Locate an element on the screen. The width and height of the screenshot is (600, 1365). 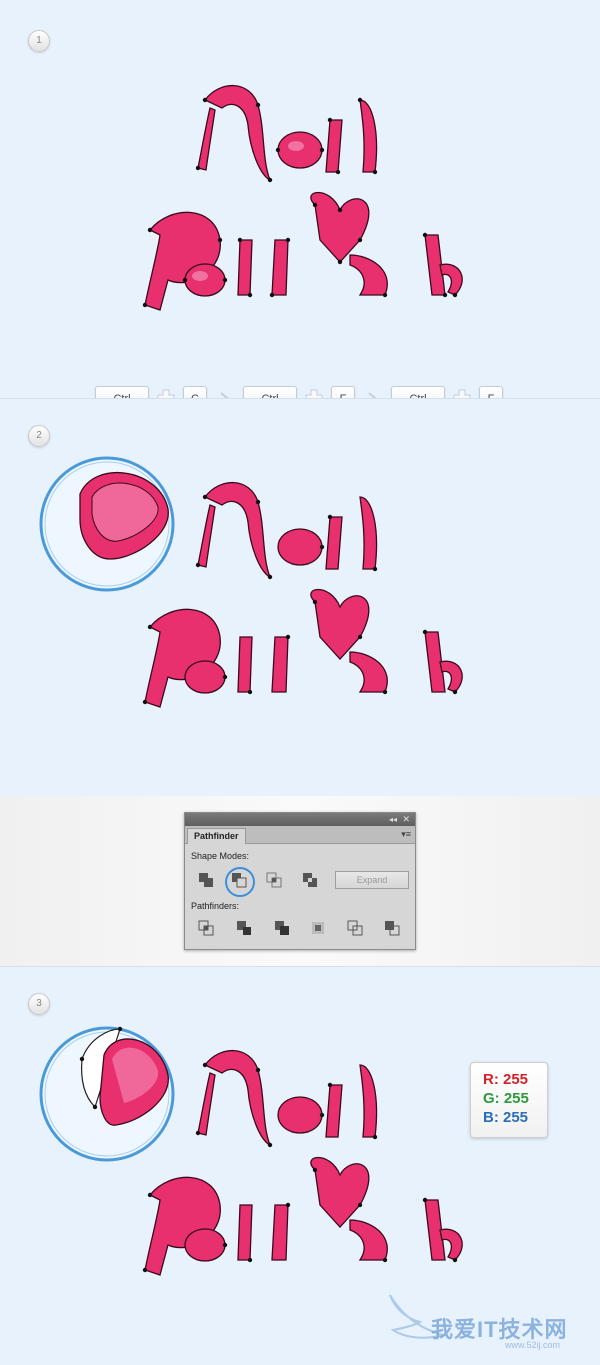
nail-polish-lettering-selected is located at coordinates (251, 582).